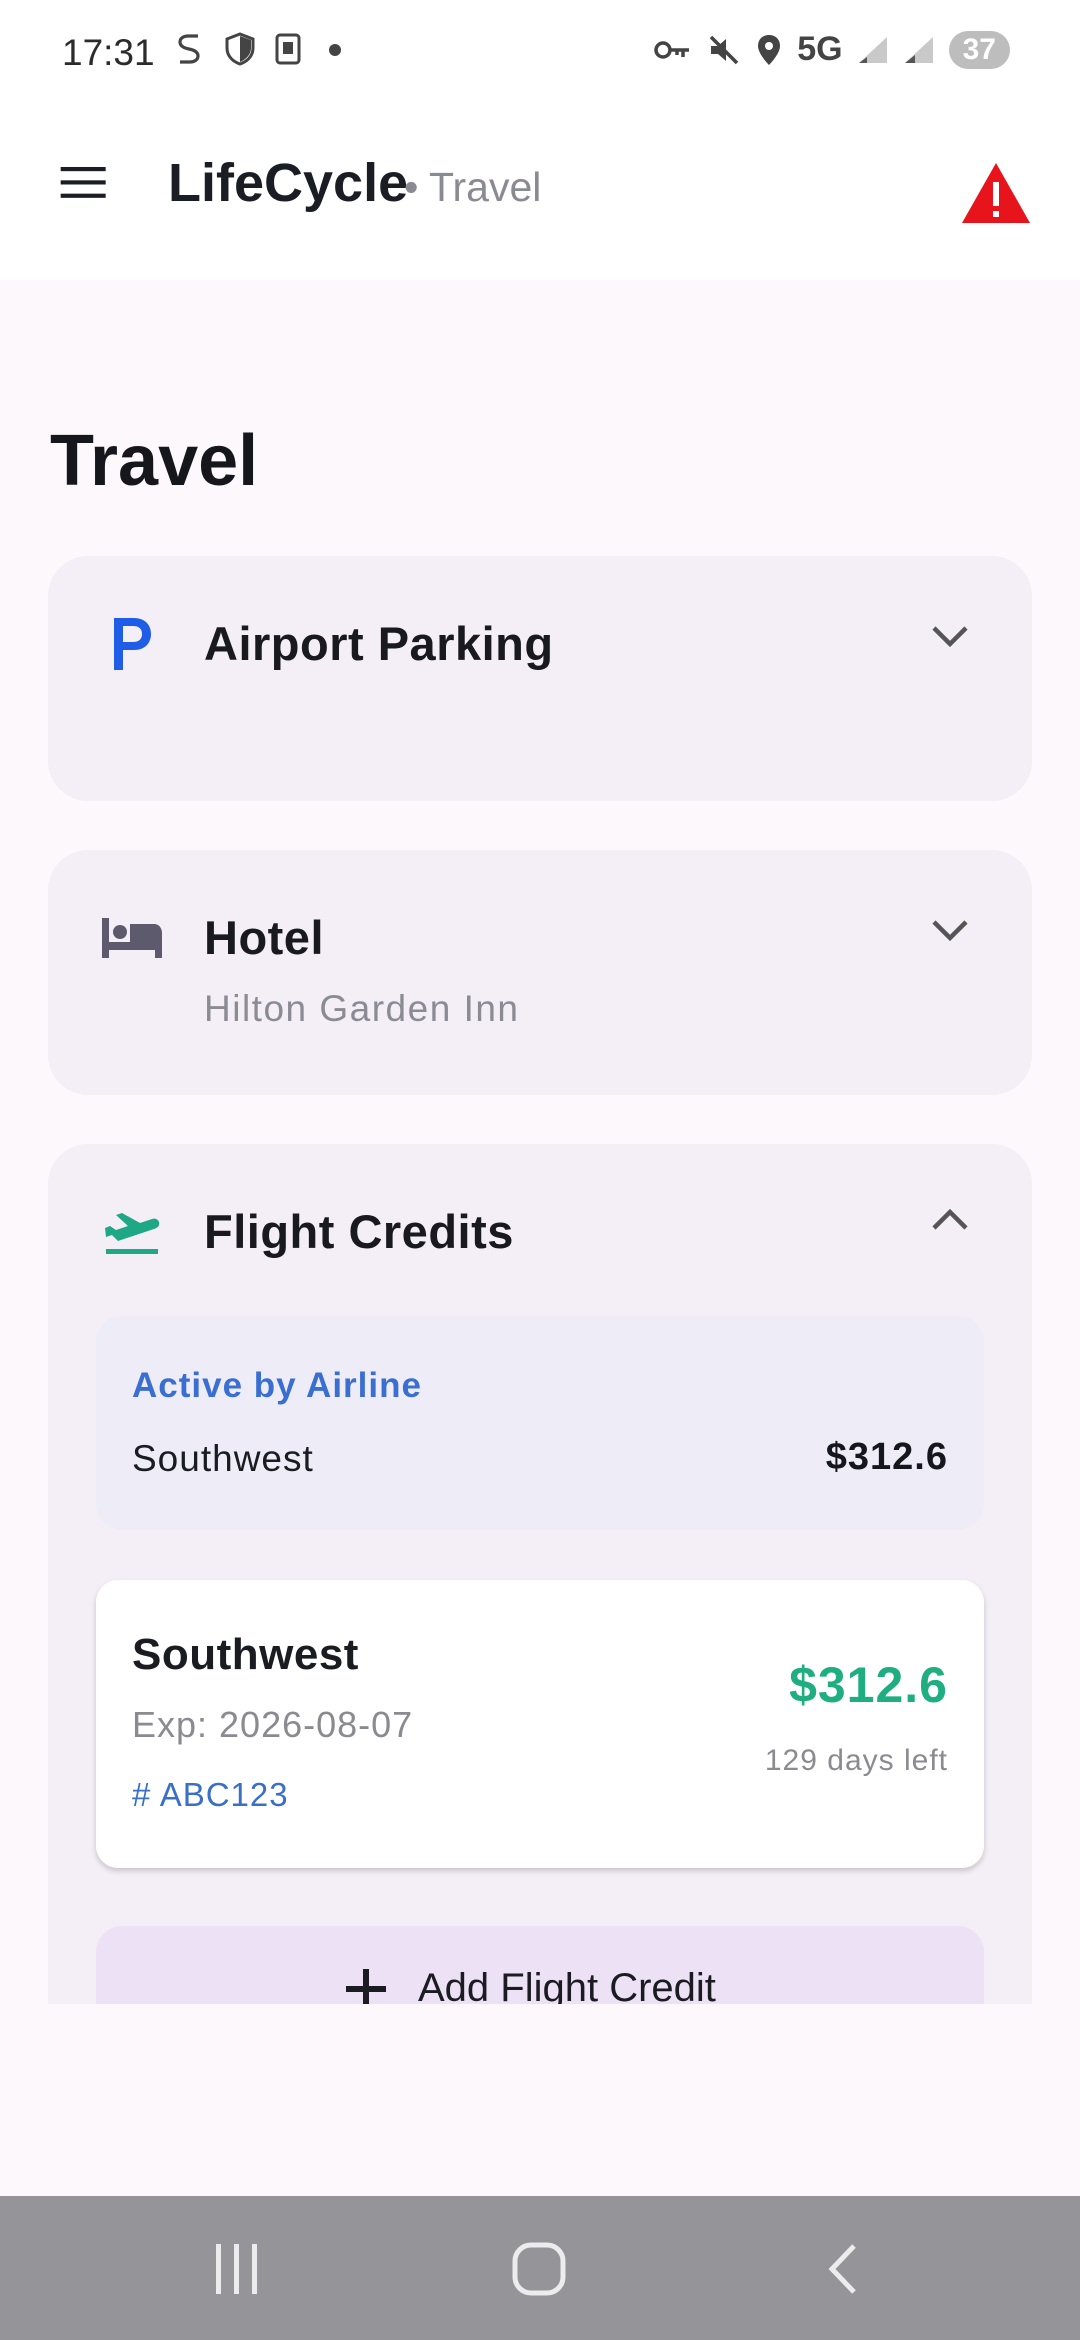 Image resolution: width=1080 pixels, height=2340 pixels. Describe the element at coordinates (950, 1219) in the screenshot. I see `chevron-up-icon` at that location.